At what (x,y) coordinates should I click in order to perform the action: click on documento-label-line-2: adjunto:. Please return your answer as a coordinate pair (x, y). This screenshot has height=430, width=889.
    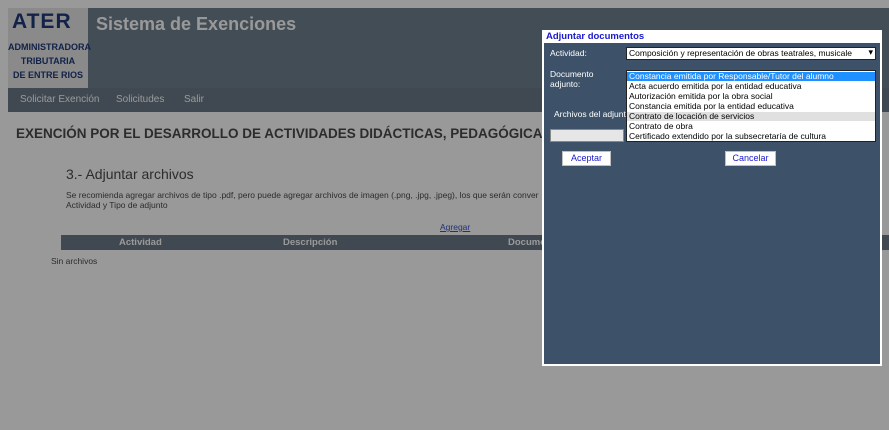
    Looking at the image, I should click on (565, 84).